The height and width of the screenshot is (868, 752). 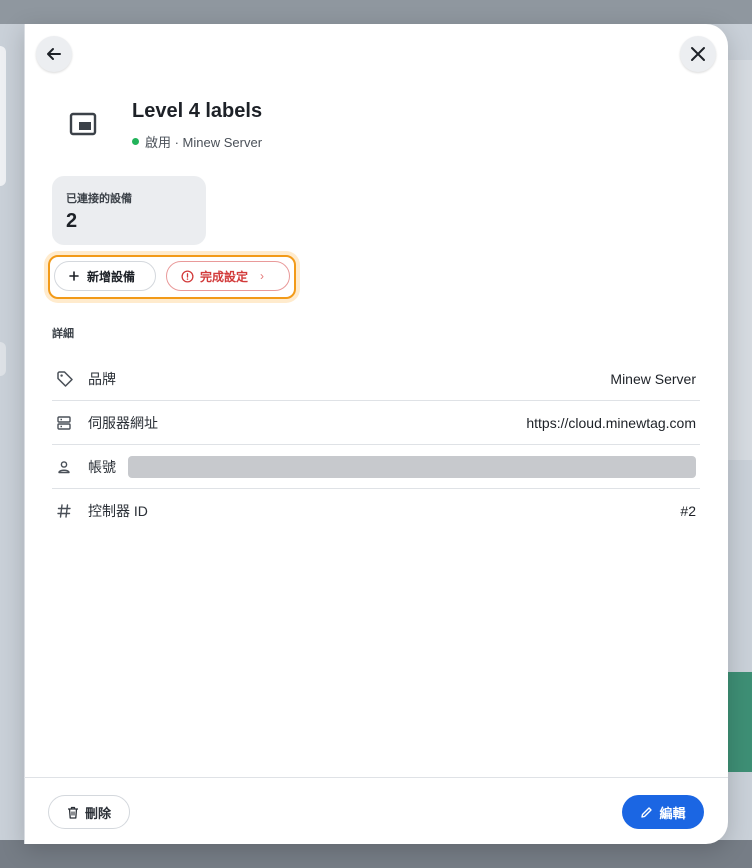 I want to click on background-right-accent, so click(x=739, y=722).